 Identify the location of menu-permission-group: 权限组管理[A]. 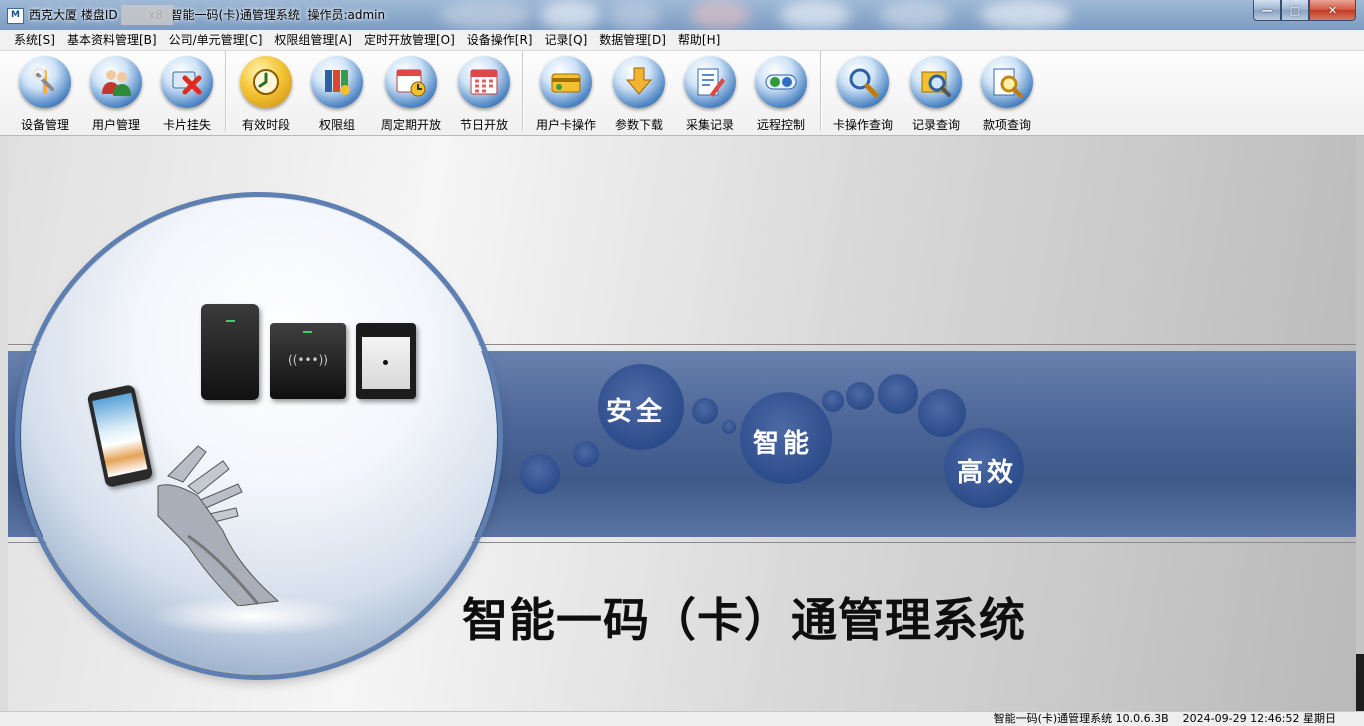
(313, 40).